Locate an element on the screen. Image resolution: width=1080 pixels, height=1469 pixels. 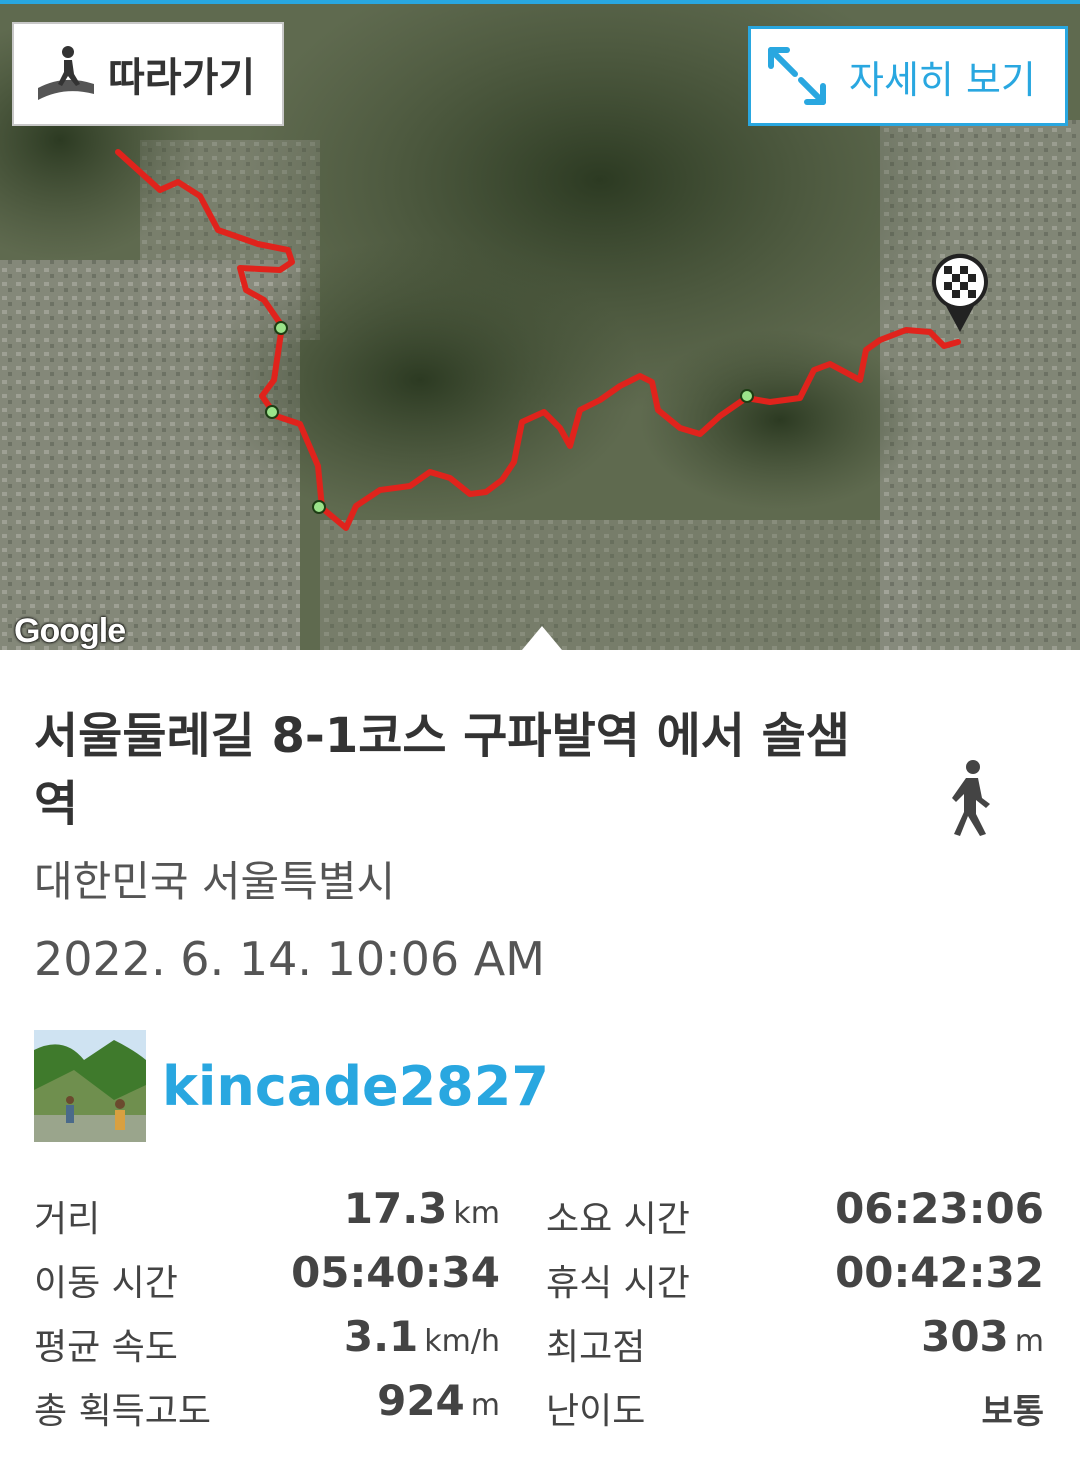
expand-icon is located at coordinates (797, 76).